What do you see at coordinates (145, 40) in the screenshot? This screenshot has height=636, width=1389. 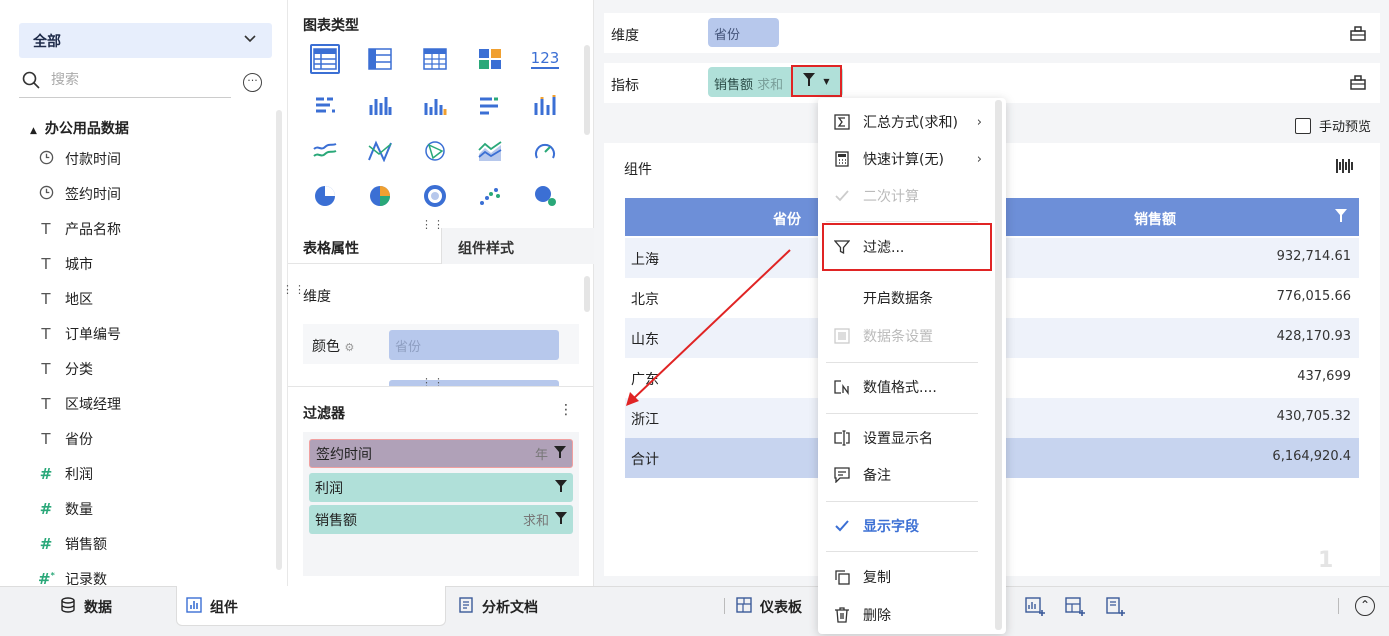 I see `scope-dropdown: 全部` at bounding box center [145, 40].